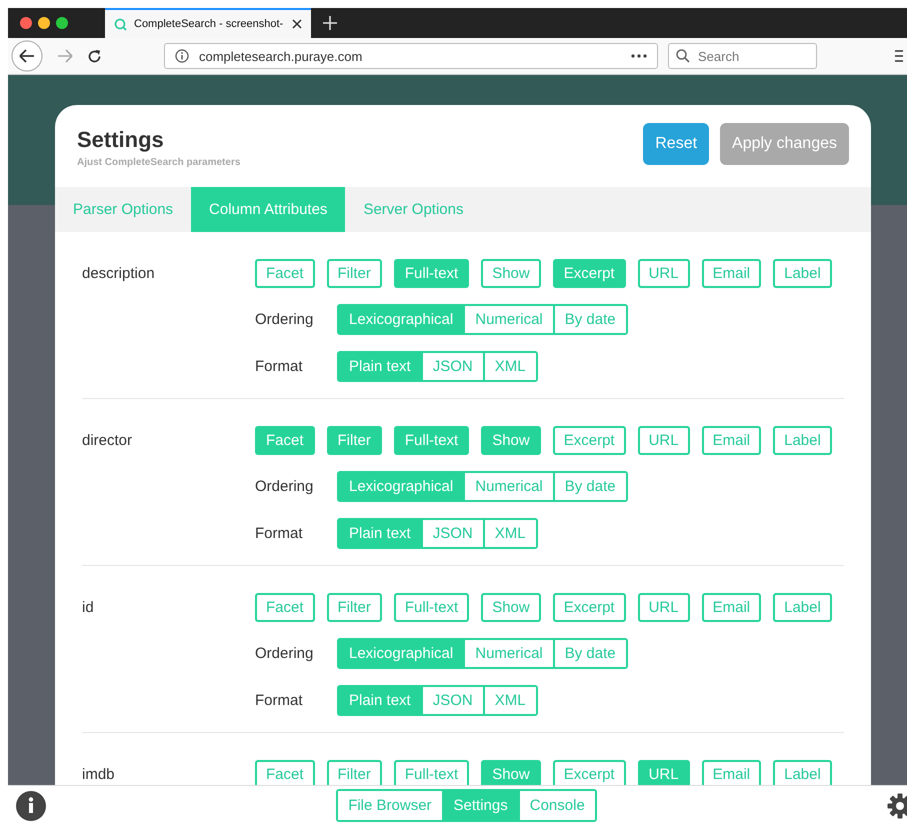  I want to click on column-name: imdb, so click(99, 774).